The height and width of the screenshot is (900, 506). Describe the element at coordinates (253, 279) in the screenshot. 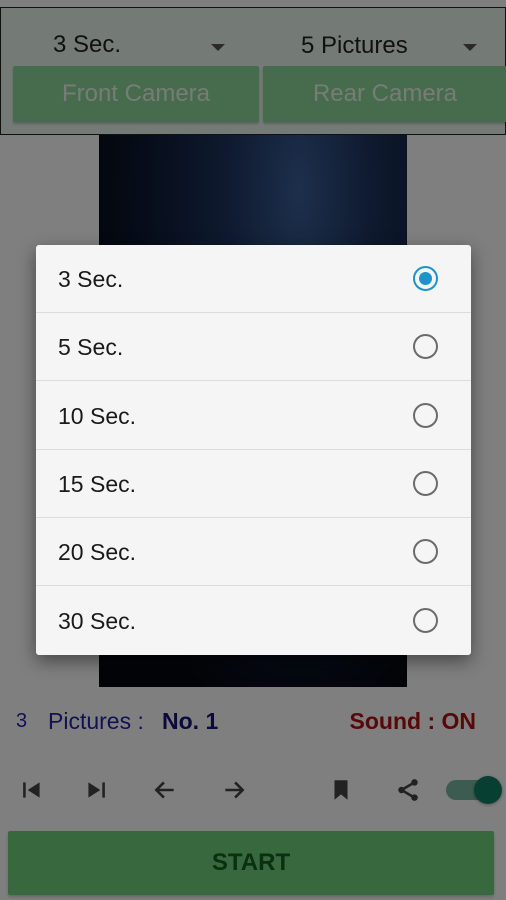

I see `dialog-option-3-sec: 3 Sec.` at that location.